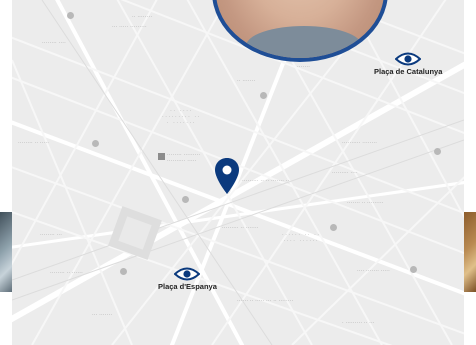  Describe the element at coordinates (408, 71) in the screenshot. I see `marker-label: Plaça de Catalunya` at that location.